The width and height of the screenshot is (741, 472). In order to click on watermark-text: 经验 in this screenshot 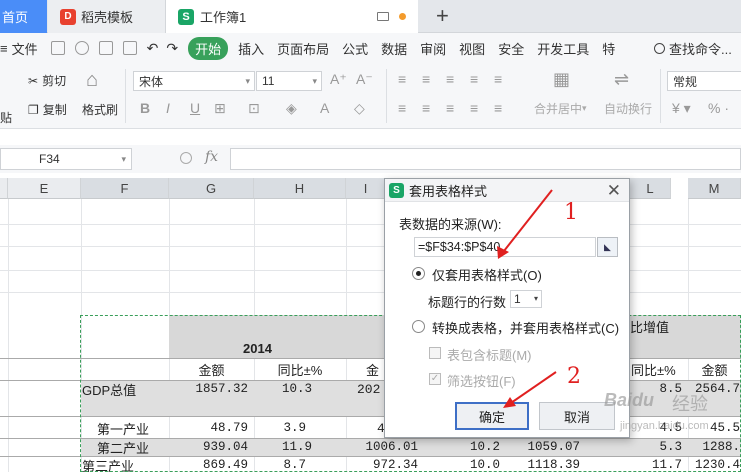, I will do `click(690, 404)`.